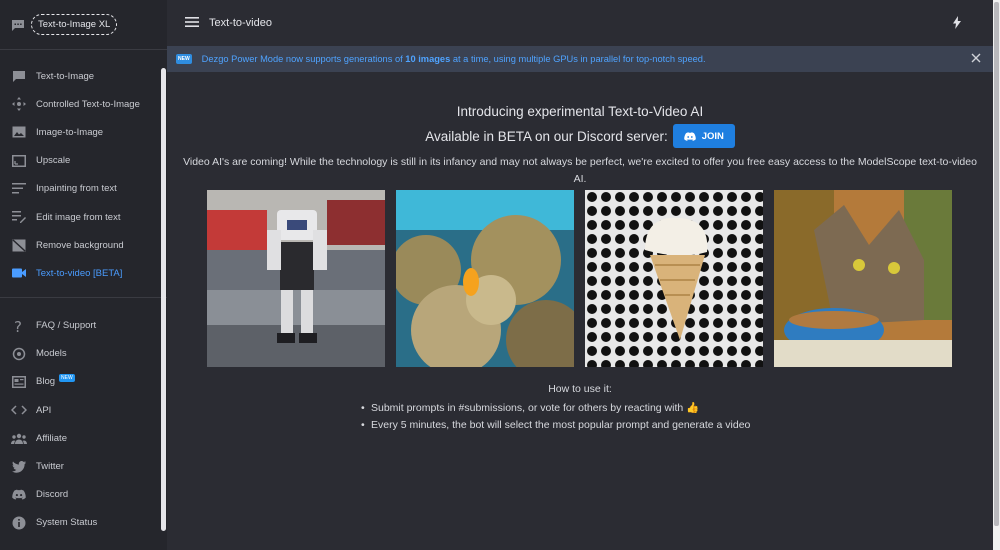 The height and width of the screenshot is (550, 1000). Describe the element at coordinates (957, 24) in the screenshot. I see `lightning-bolt-icon` at that location.